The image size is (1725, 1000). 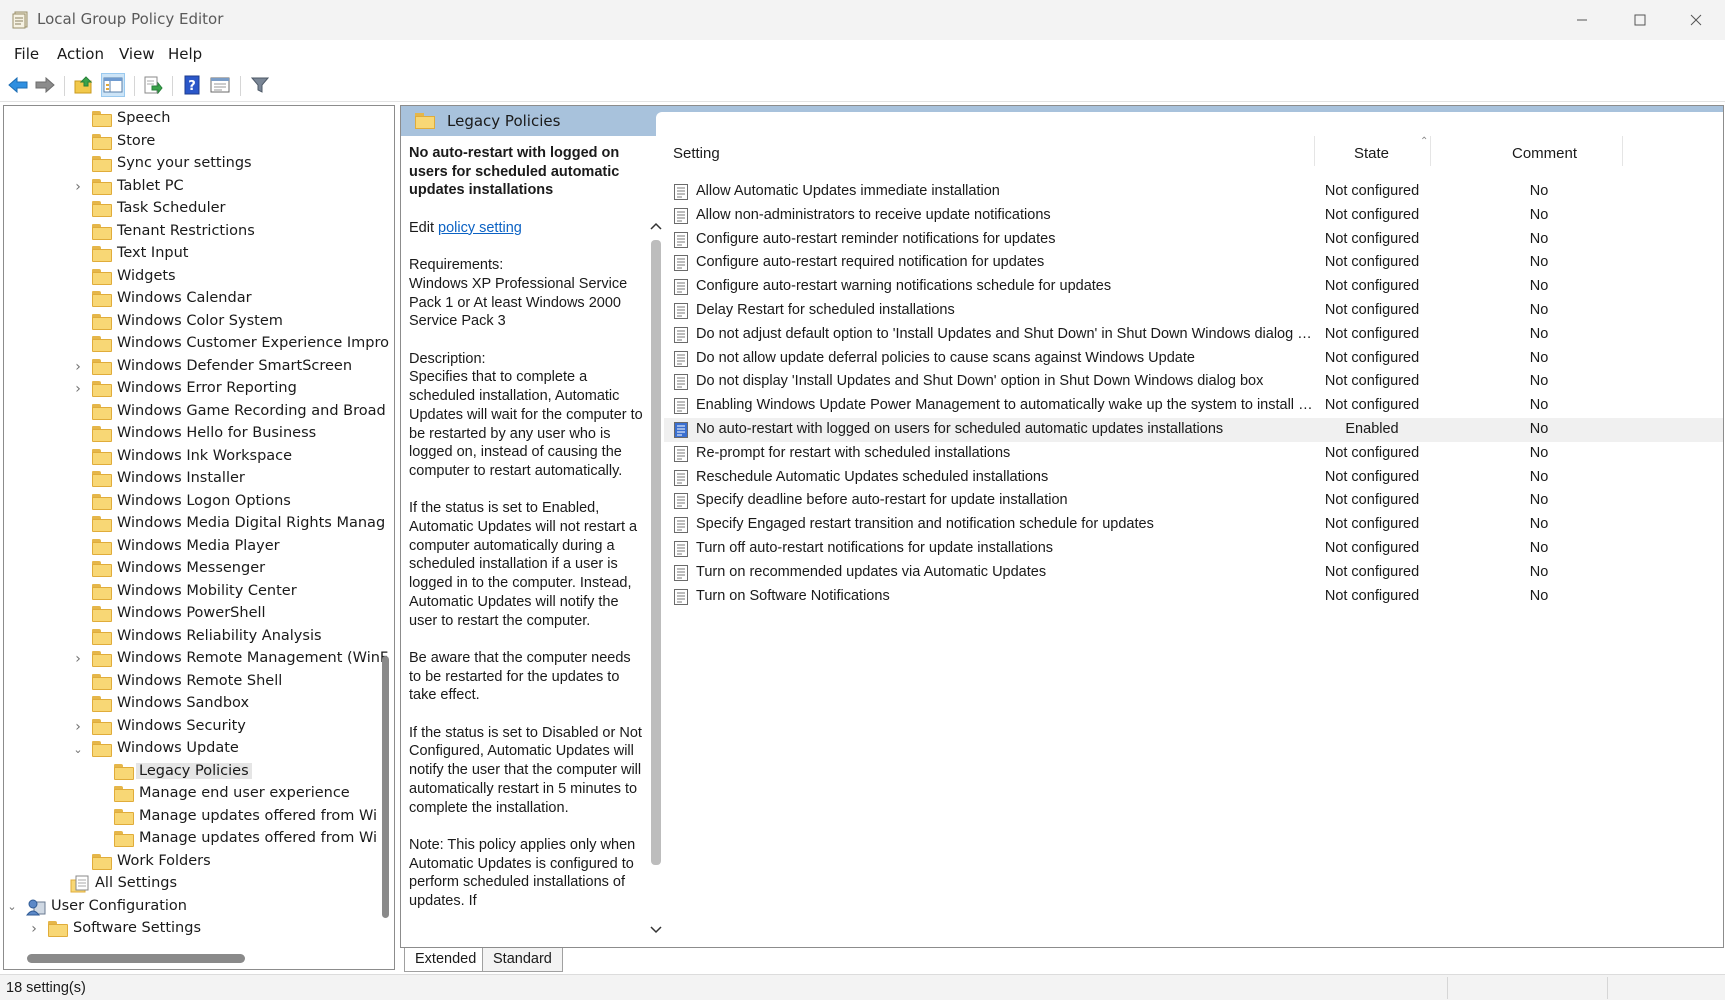 What do you see at coordinates (446, 960) in the screenshot?
I see `tab-extended: Extended` at bounding box center [446, 960].